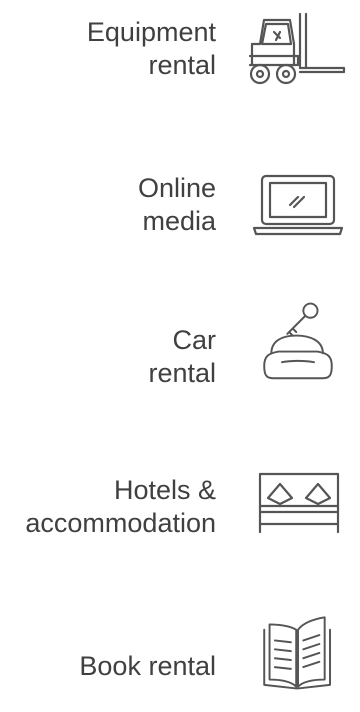 The width and height of the screenshot is (360, 712). What do you see at coordinates (120, 523) in the screenshot?
I see `category-label-line2: accommodation` at bounding box center [120, 523].